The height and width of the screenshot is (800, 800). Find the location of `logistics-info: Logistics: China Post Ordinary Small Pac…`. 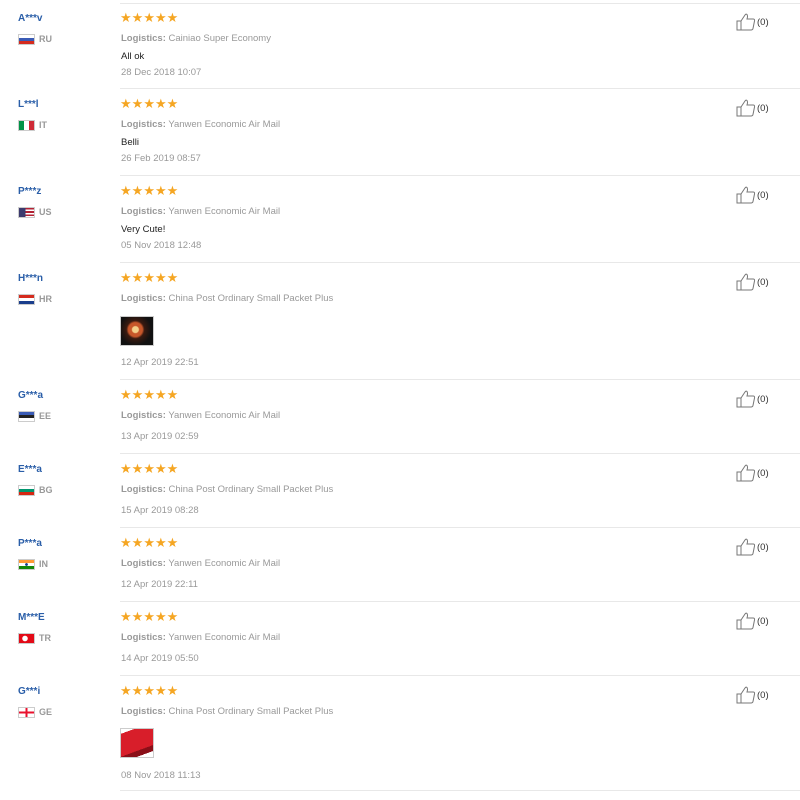

logistics-info: Logistics: China Post Ordinary Small Pac… is located at coordinates (227, 711).